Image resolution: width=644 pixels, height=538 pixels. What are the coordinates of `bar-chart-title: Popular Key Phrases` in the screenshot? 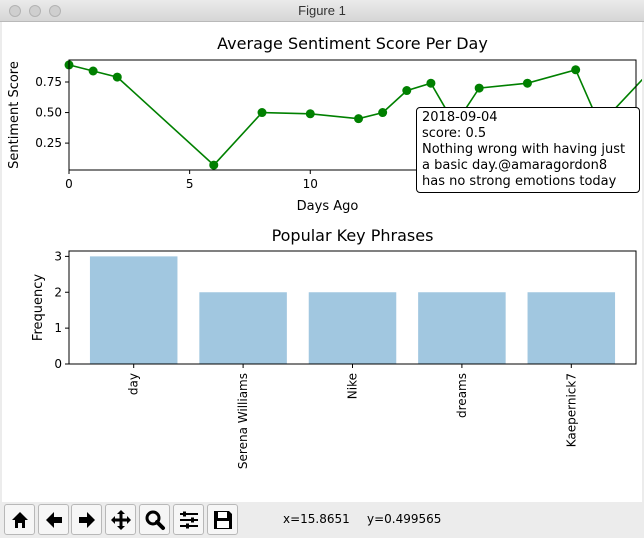 It's located at (353, 235).